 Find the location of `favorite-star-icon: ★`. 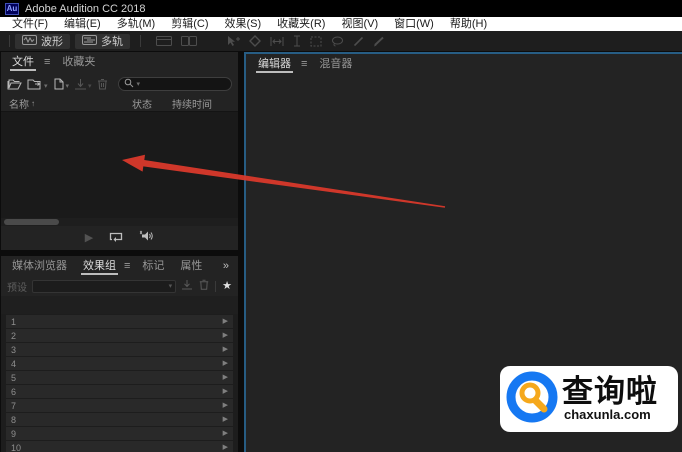

favorite-star-icon: ★ is located at coordinates (227, 286).